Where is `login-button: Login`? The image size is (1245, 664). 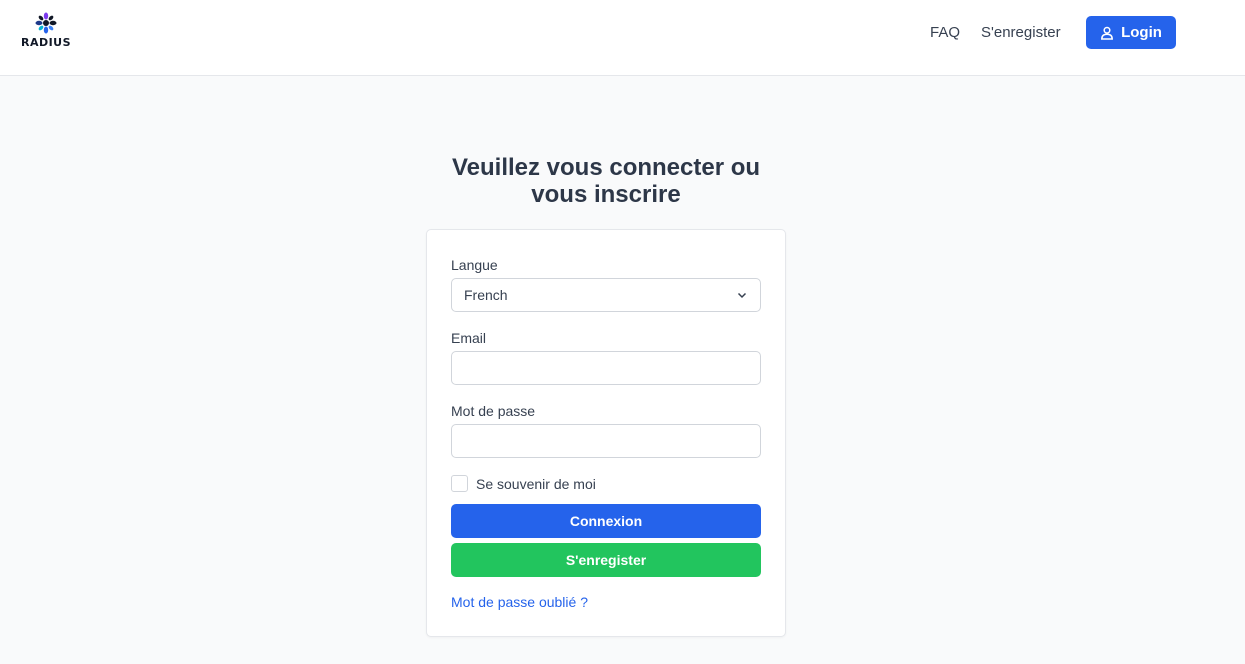
login-button: Login is located at coordinates (1131, 32).